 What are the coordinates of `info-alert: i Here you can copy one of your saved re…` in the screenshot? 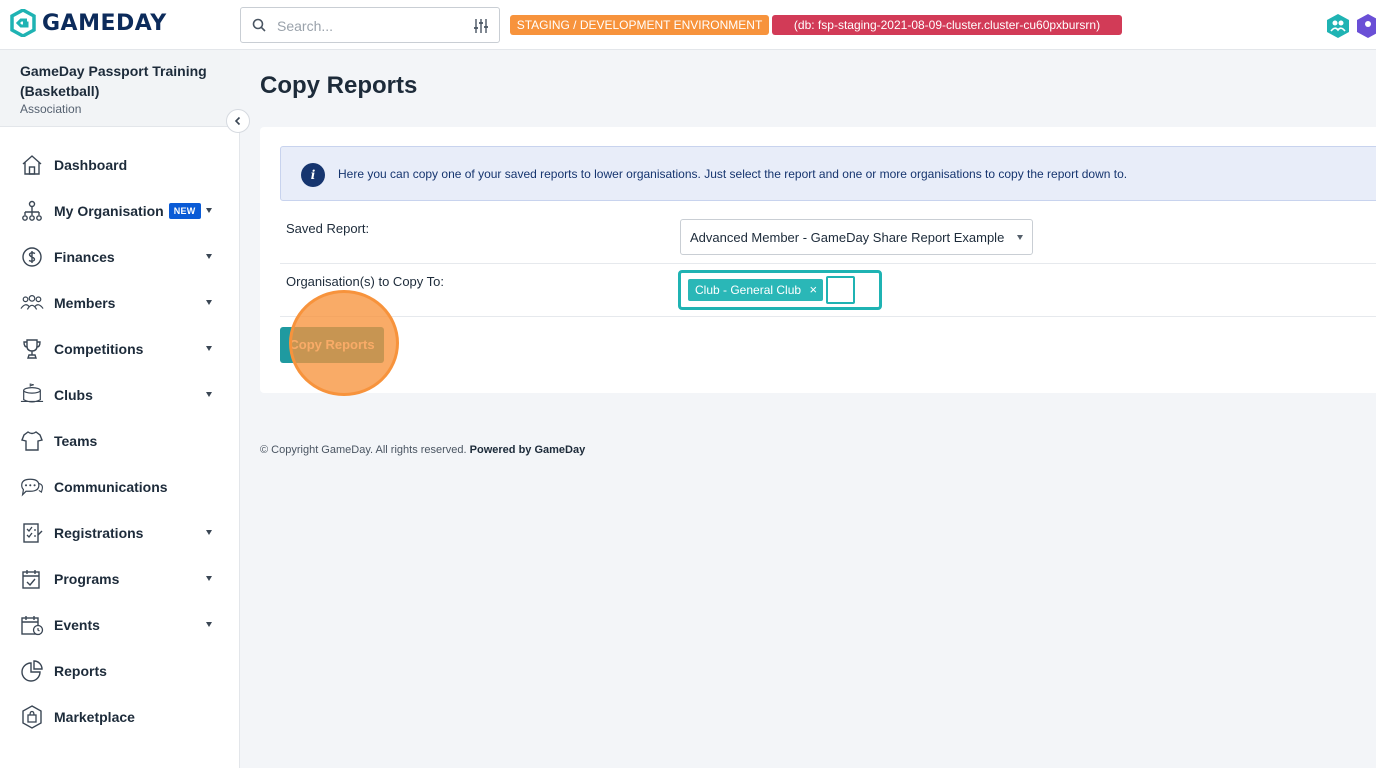 It's located at (828, 173).